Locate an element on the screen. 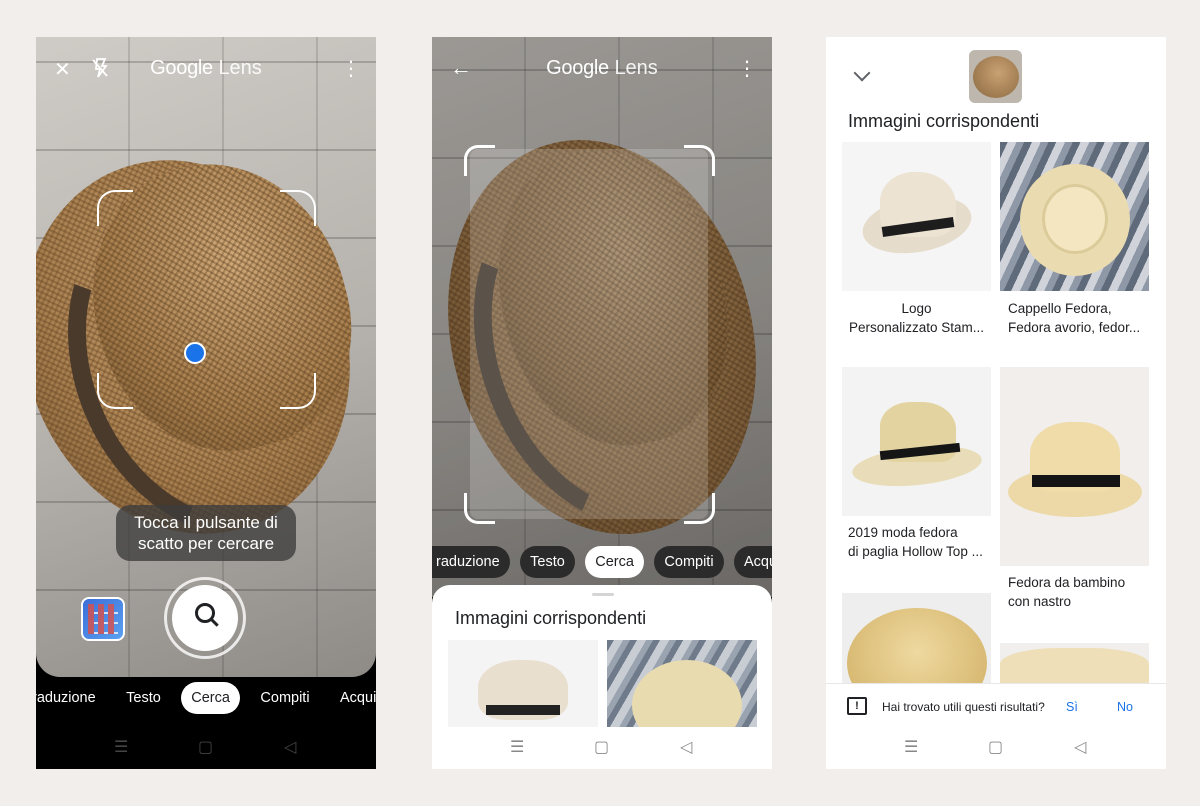 This screenshot has width=1200, height=806. result-toolbar: ← Google Lens ⋮ is located at coordinates (602, 69).